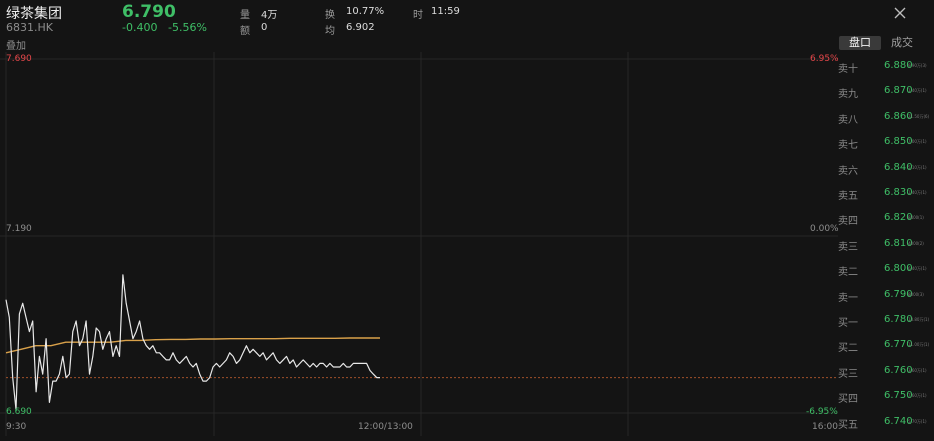 Image resolution: width=934 pixels, height=441 pixels. Describe the element at coordinates (917, 396) in the screenshot. I see `orderbook-volume: 7.60万(1)` at that location.